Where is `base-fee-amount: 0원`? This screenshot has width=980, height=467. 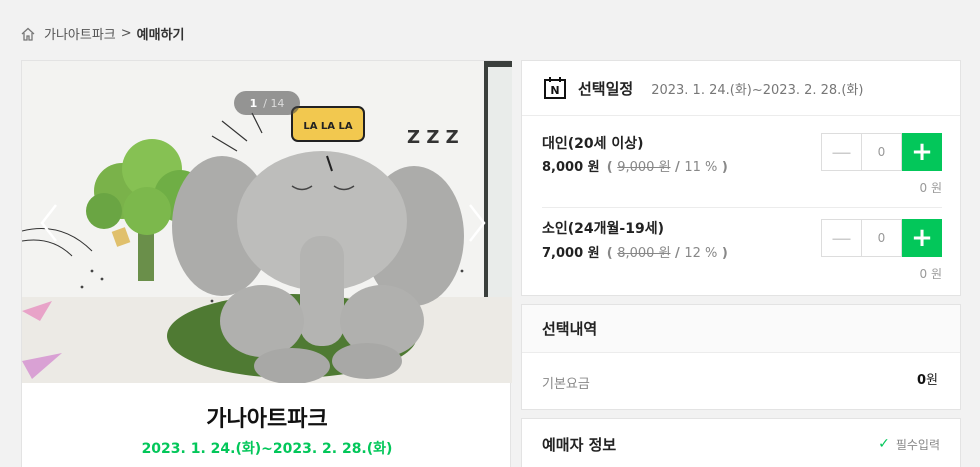
base-fee-amount: 0원 is located at coordinates (927, 378).